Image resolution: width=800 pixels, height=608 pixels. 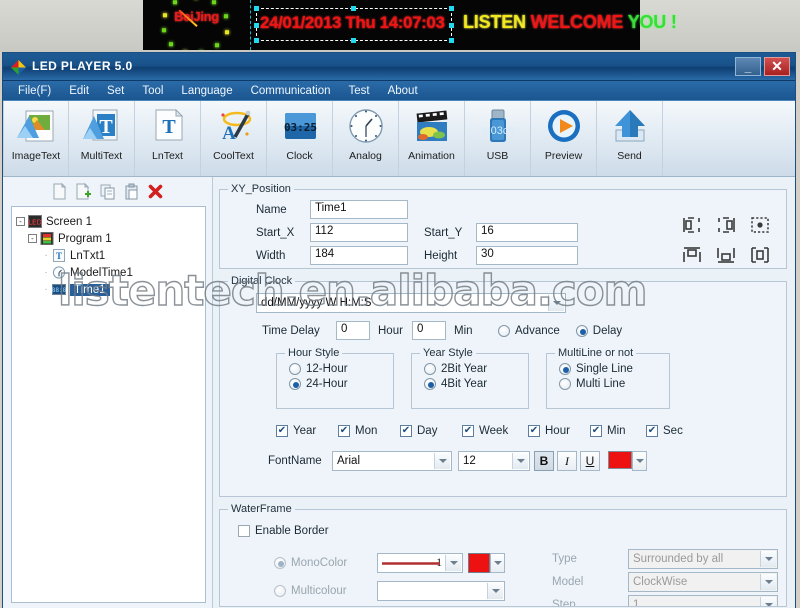 I want to click on copy-icon, so click(x=107, y=191).